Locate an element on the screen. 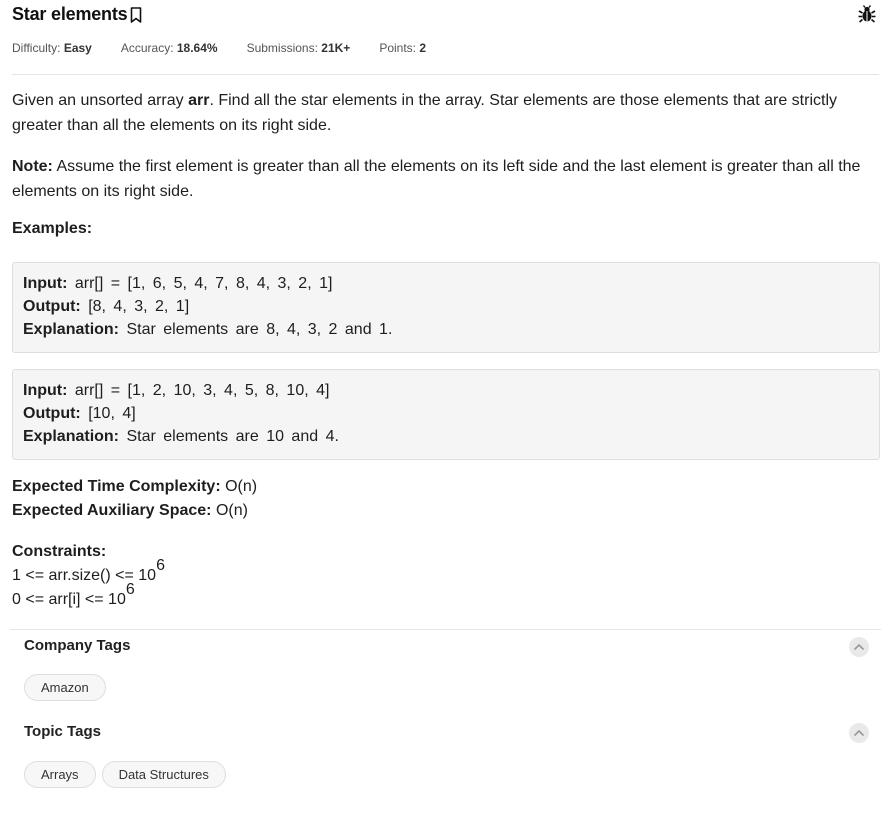  header-divider is located at coordinates (445, 74).